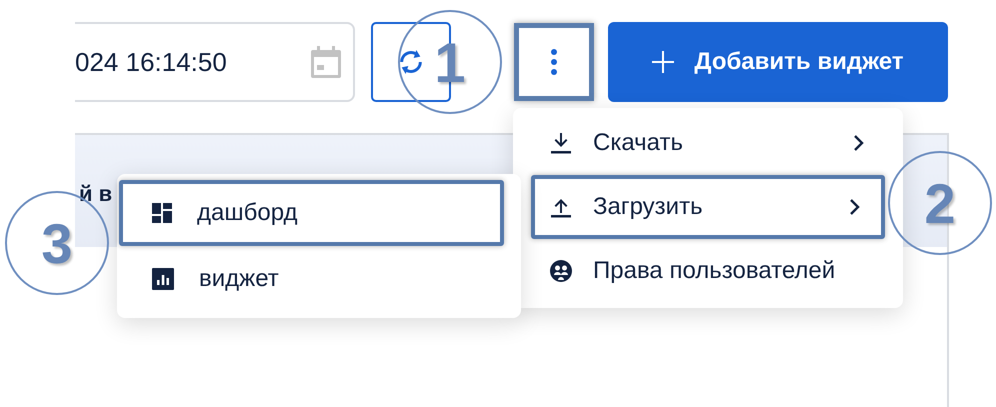 This screenshot has height=407, width=996. I want to click on menu-item: Загрузить, so click(708, 207).